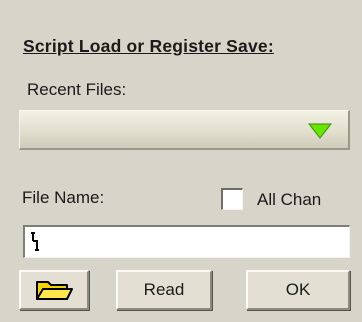  What do you see at coordinates (164, 290) in the screenshot?
I see `read-button: Read` at bounding box center [164, 290].